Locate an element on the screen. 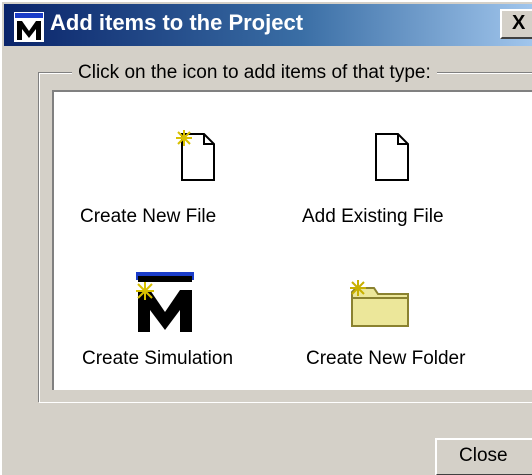 This screenshot has width=532, height=475. title-bar: Add items to the Project is located at coordinates (268, 25).